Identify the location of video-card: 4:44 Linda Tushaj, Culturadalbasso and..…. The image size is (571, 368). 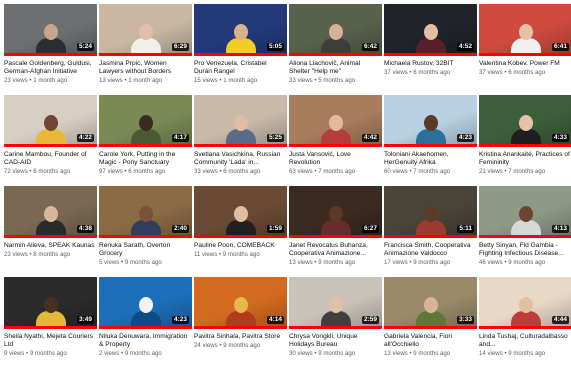
(525, 322).